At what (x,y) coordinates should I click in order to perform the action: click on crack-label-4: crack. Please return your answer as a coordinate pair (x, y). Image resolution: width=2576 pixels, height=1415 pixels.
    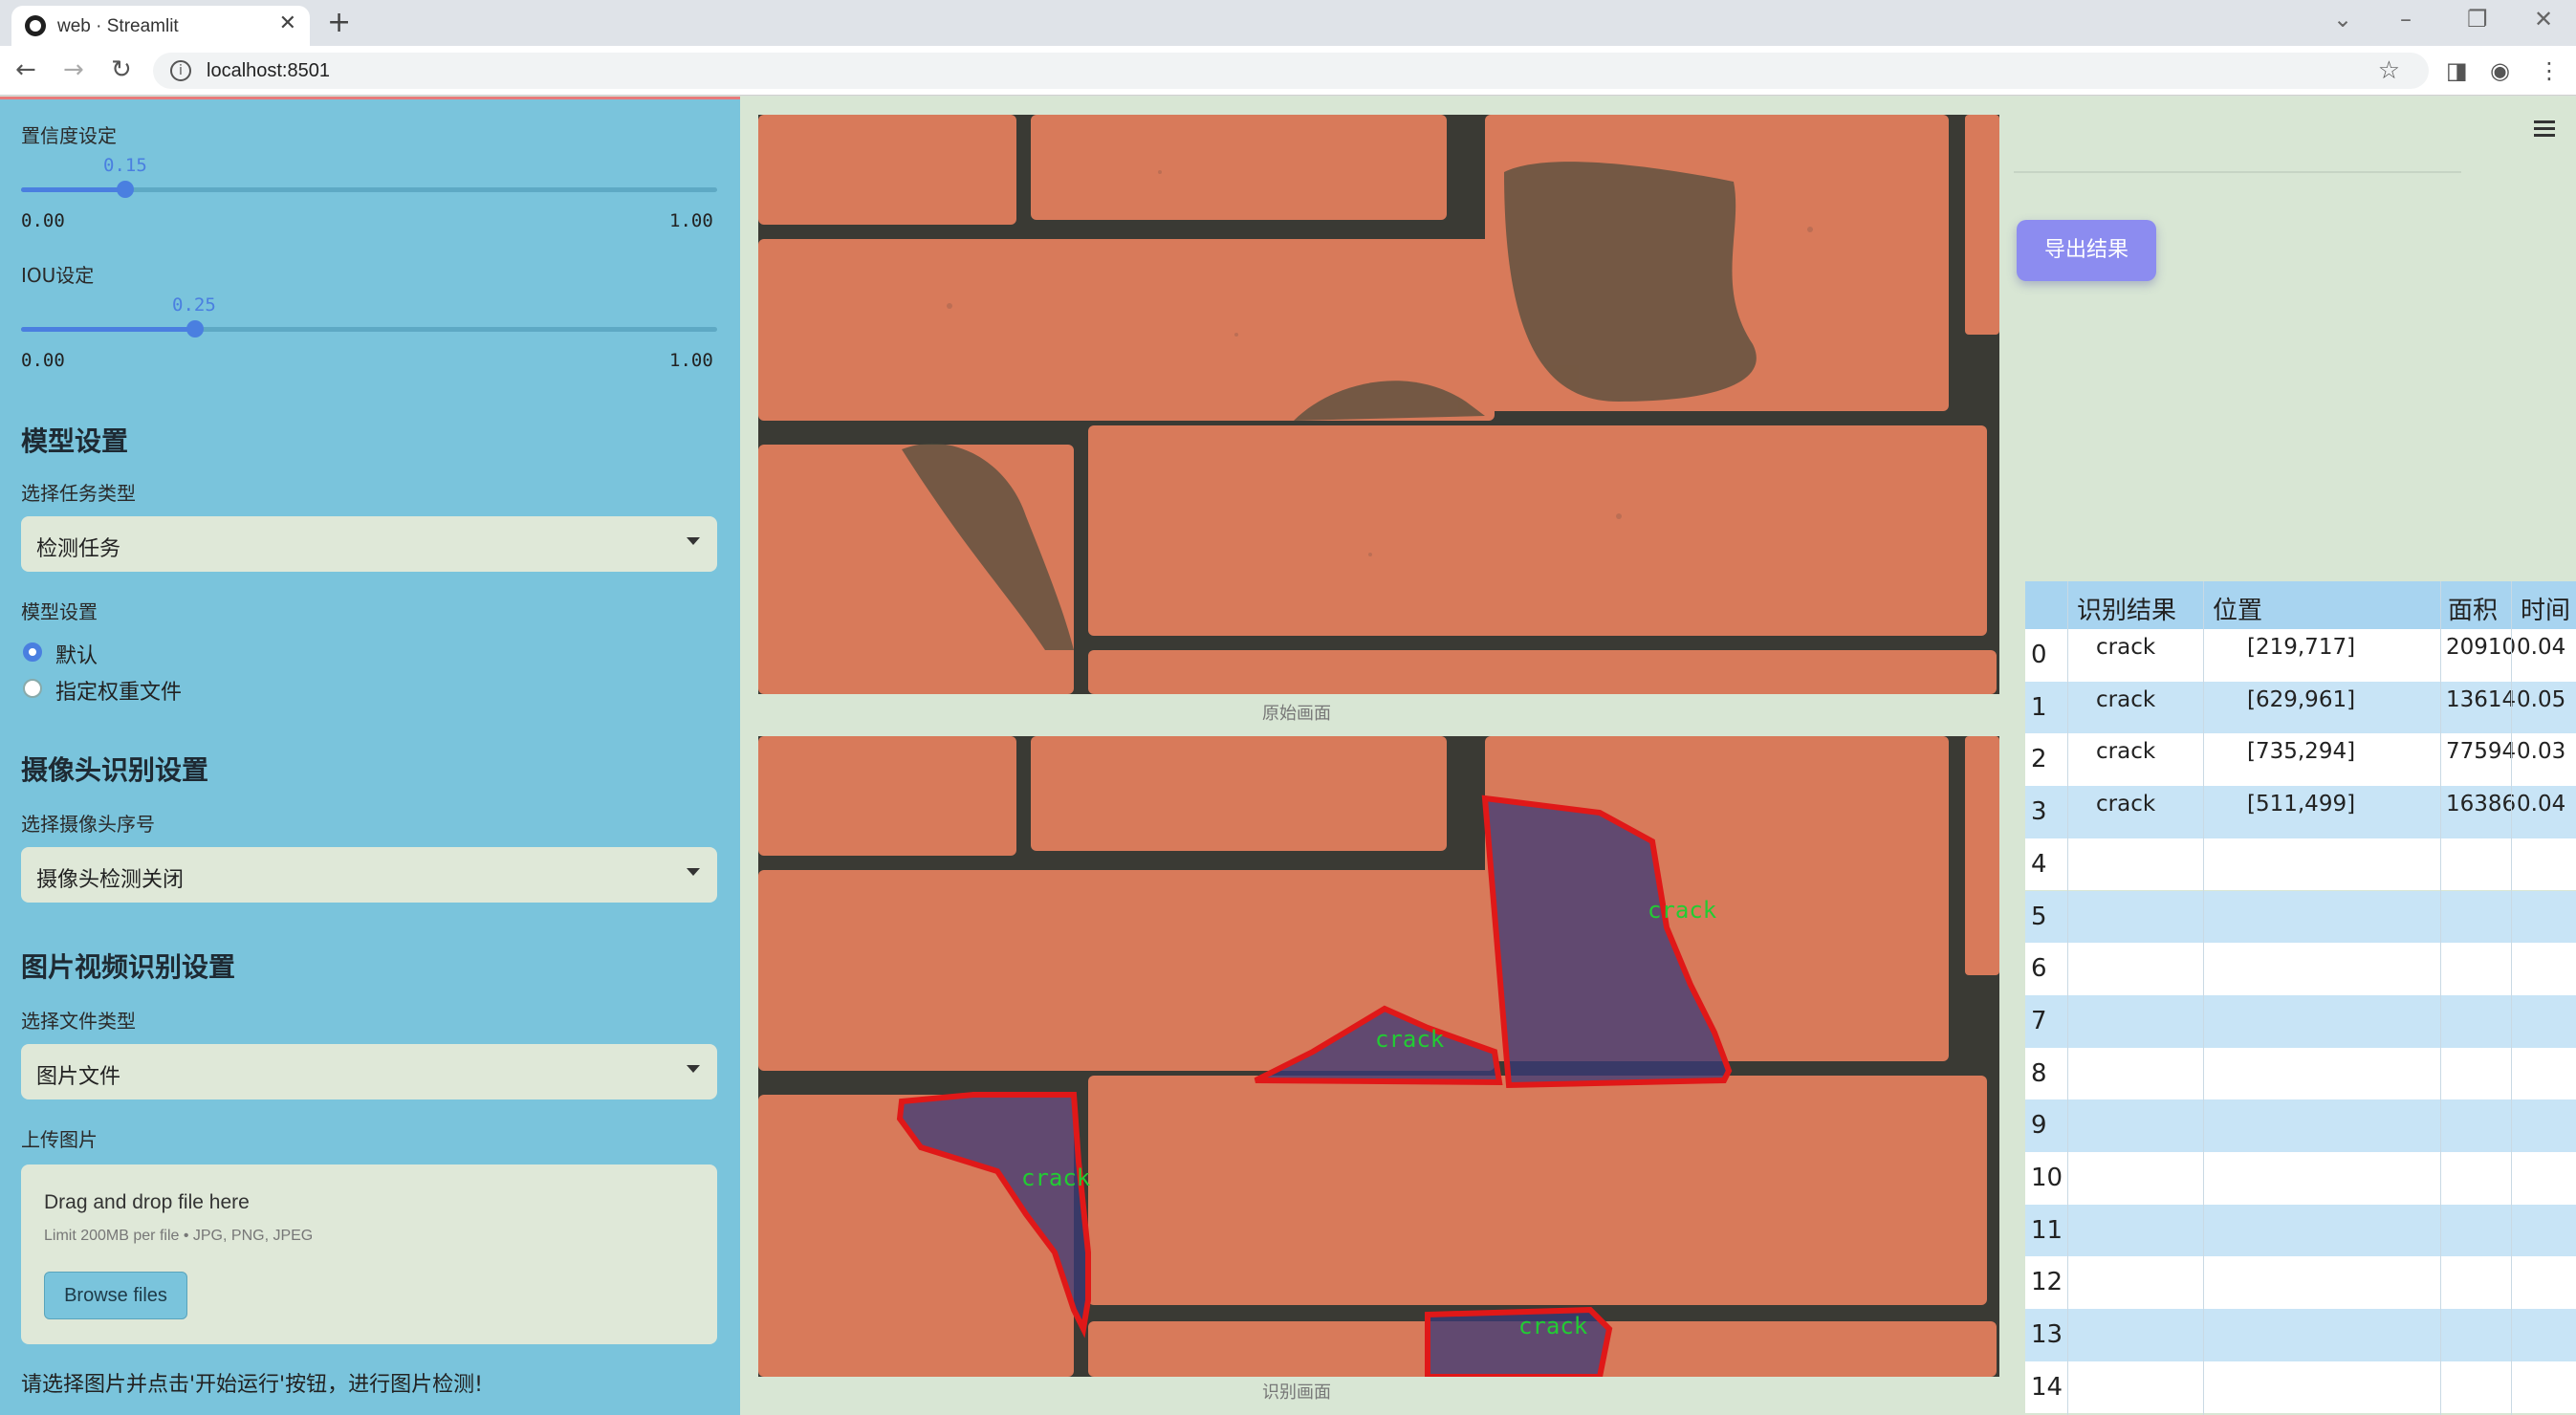
    Looking at the image, I should click on (1553, 1326).